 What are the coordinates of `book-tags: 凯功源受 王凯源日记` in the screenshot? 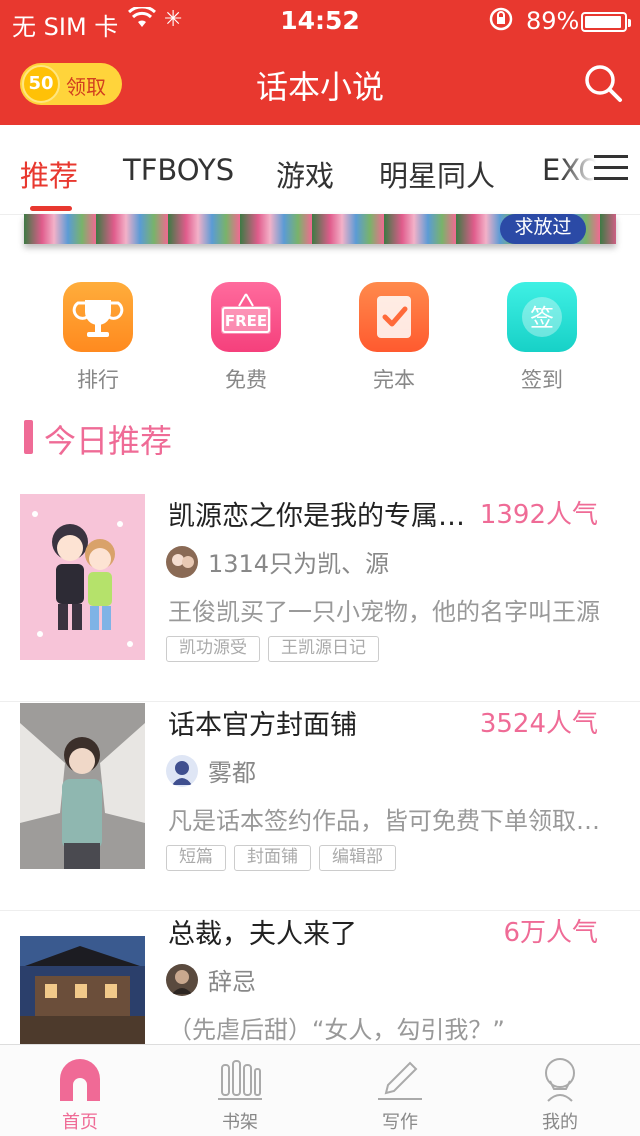 It's located at (276, 649).